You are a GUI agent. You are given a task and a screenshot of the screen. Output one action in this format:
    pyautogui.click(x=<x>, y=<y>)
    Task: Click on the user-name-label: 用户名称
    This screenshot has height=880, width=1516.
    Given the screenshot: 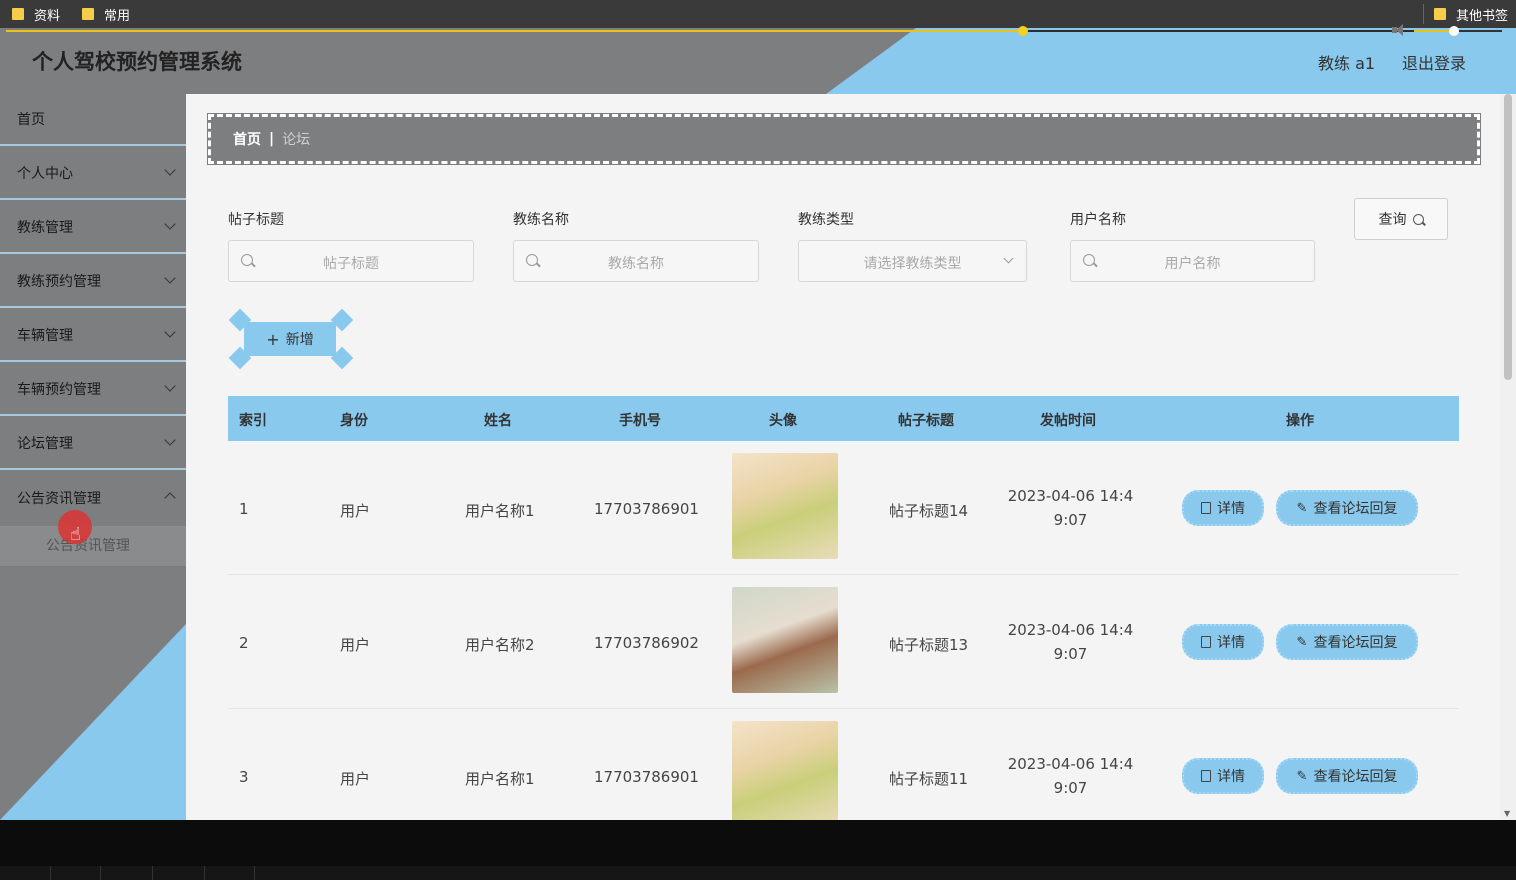 What is the action you would take?
    pyautogui.click(x=1098, y=220)
    